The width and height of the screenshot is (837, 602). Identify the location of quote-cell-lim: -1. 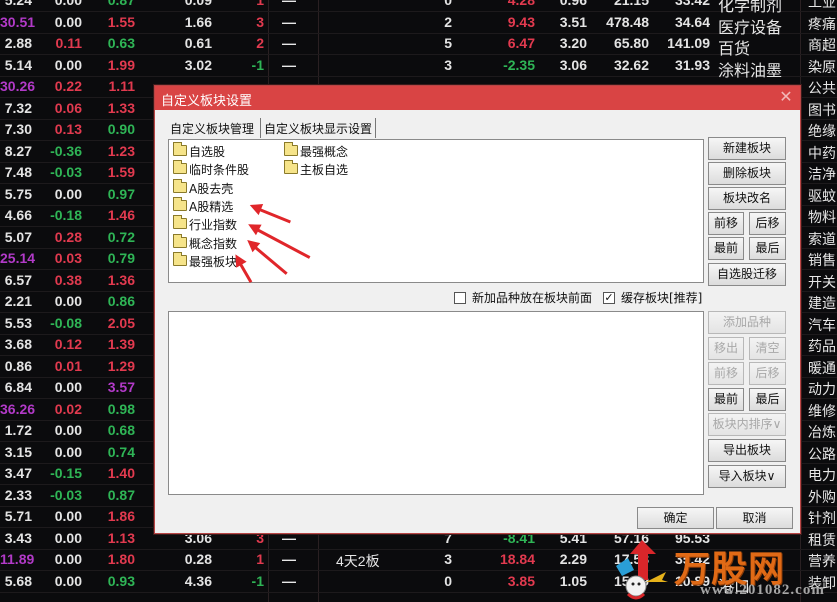
(257, 64).